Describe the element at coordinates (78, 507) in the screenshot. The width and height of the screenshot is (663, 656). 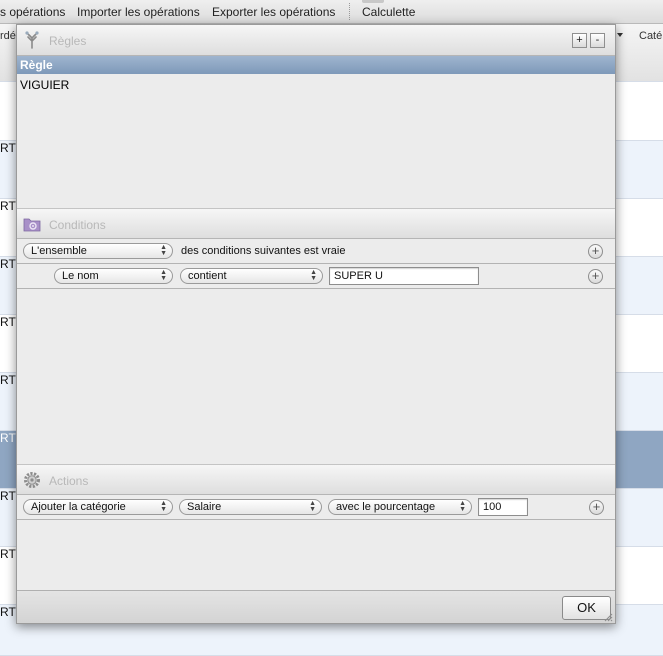
I see `action-type-value: Ajouter la catégorie` at that location.